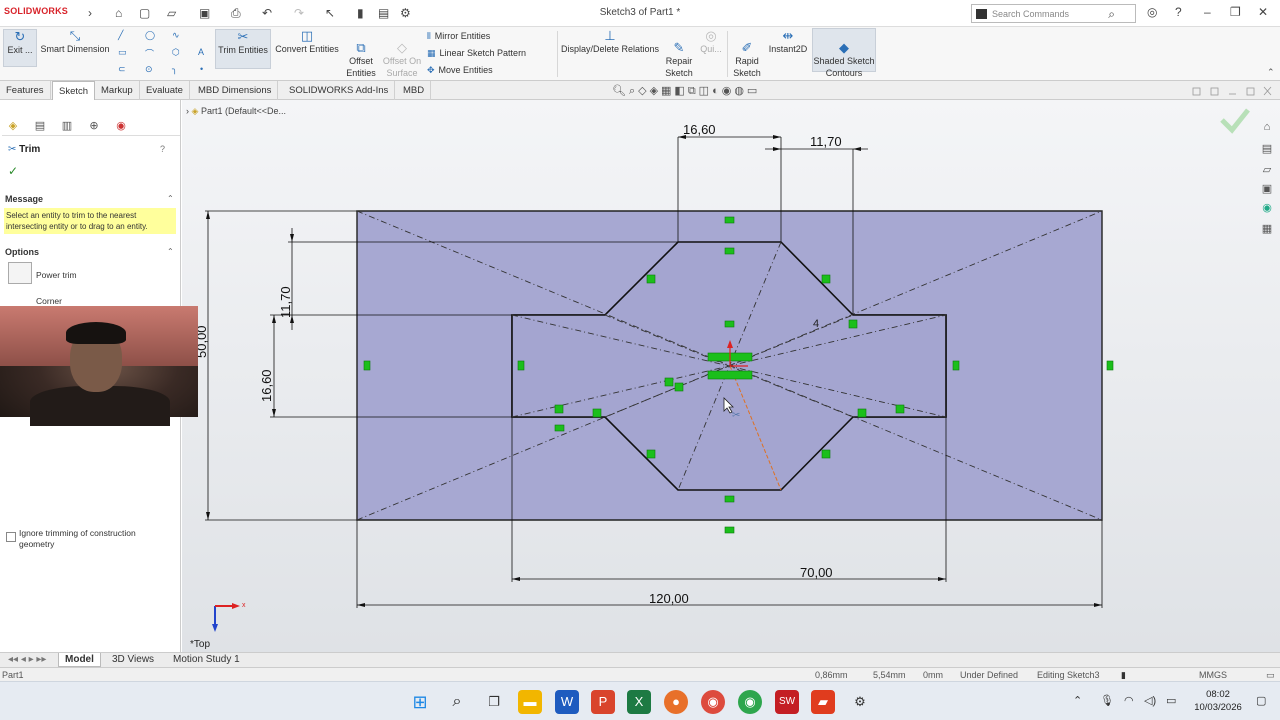 This screenshot has width=1280, height=720. Describe the element at coordinates (1171, 700) in the screenshot. I see `battery-icon: ▭` at that location.